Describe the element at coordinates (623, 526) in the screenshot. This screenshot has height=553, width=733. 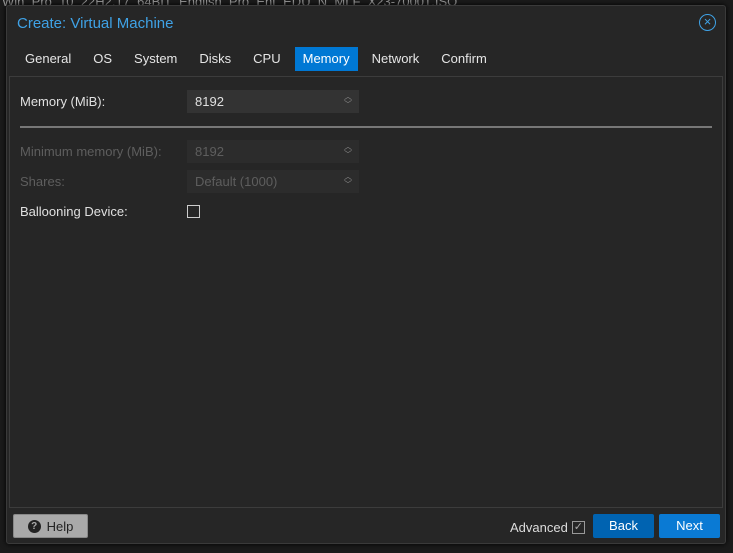
I see `back-button: Back` at that location.